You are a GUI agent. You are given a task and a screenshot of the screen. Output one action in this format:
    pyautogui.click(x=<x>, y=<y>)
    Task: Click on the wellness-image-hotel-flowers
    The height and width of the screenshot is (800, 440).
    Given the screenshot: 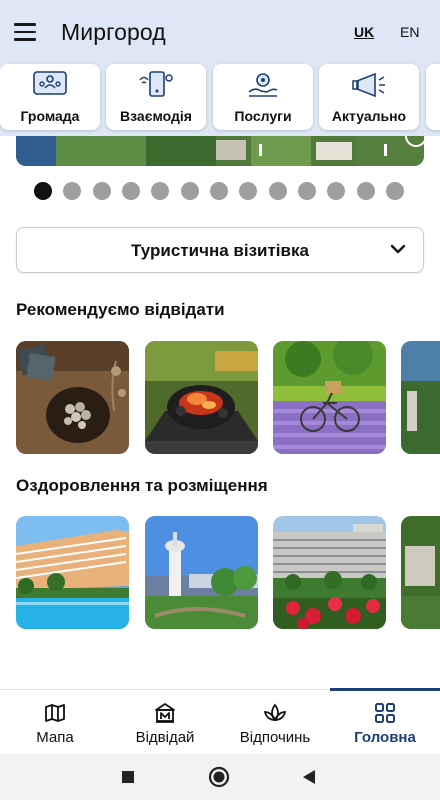 What is the action you would take?
    pyautogui.click(x=329, y=572)
    